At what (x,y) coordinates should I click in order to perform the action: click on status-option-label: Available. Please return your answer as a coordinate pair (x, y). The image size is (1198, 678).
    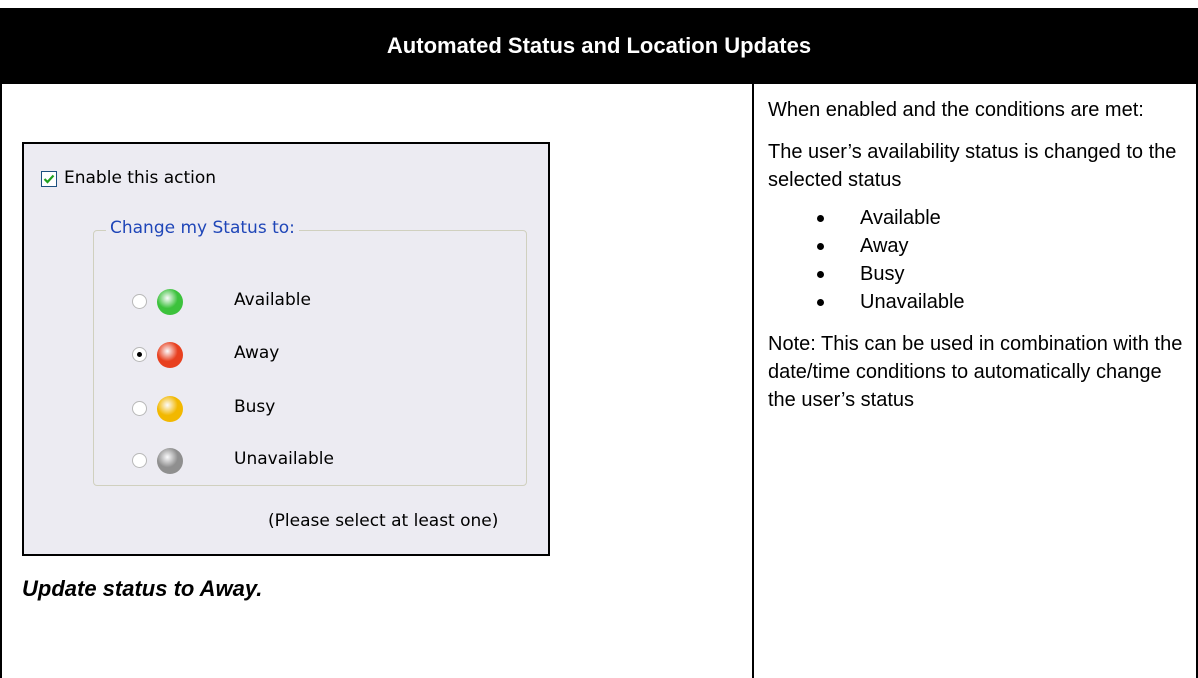
    Looking at the image, I should click on (272, 300).